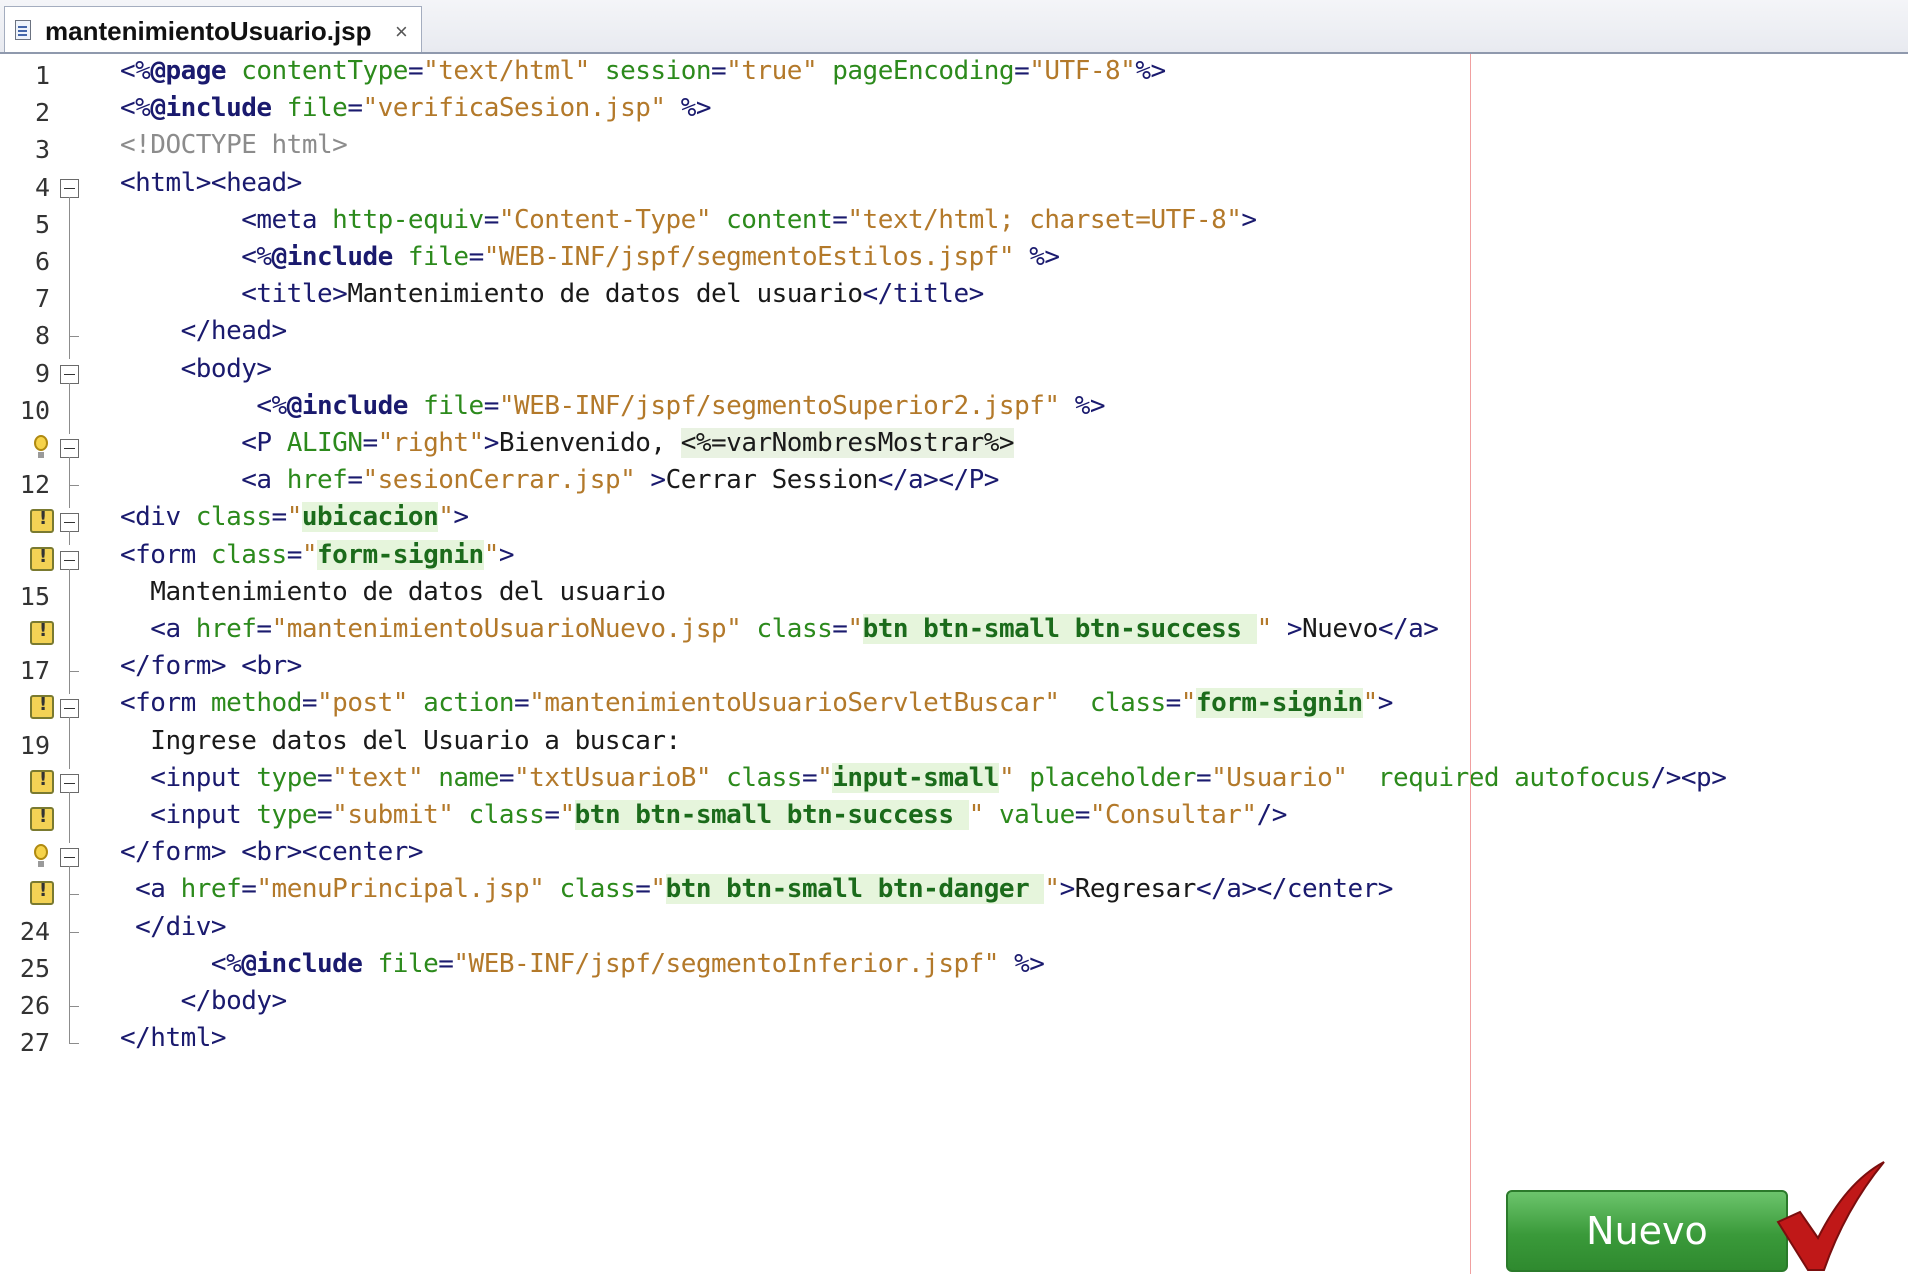  What do you see at coordinates (514, 108) in the screenshot?
I see `code-token: "verificaSesion.jsp"` at bounding box center [514, 108].